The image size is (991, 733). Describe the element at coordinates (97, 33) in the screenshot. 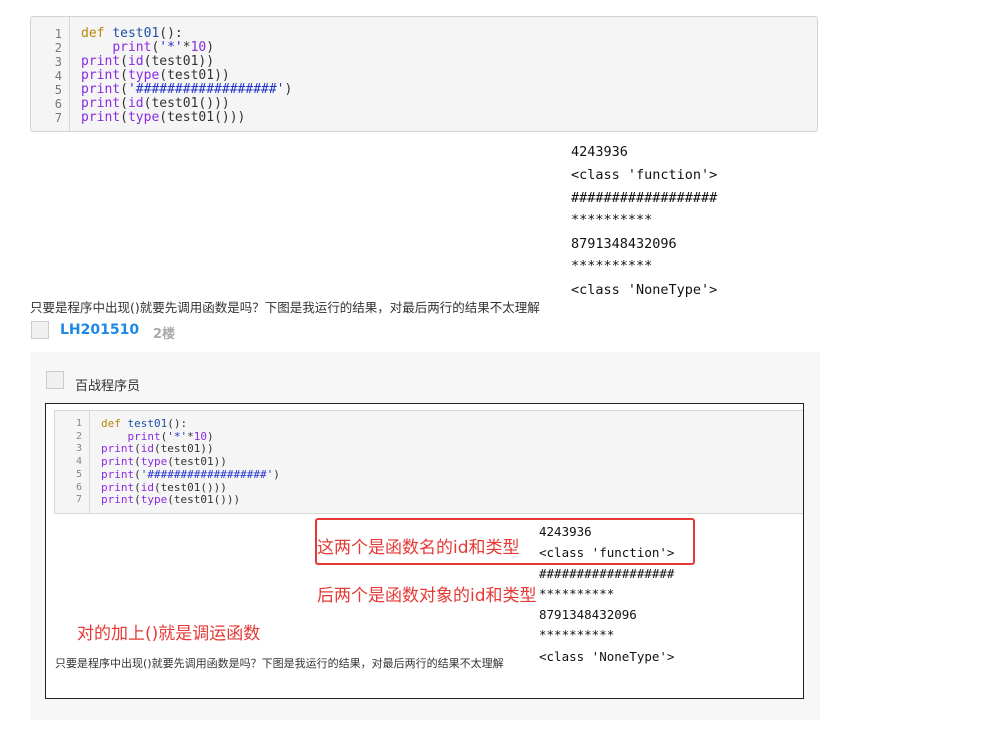

I see `code-token: def` at that location.